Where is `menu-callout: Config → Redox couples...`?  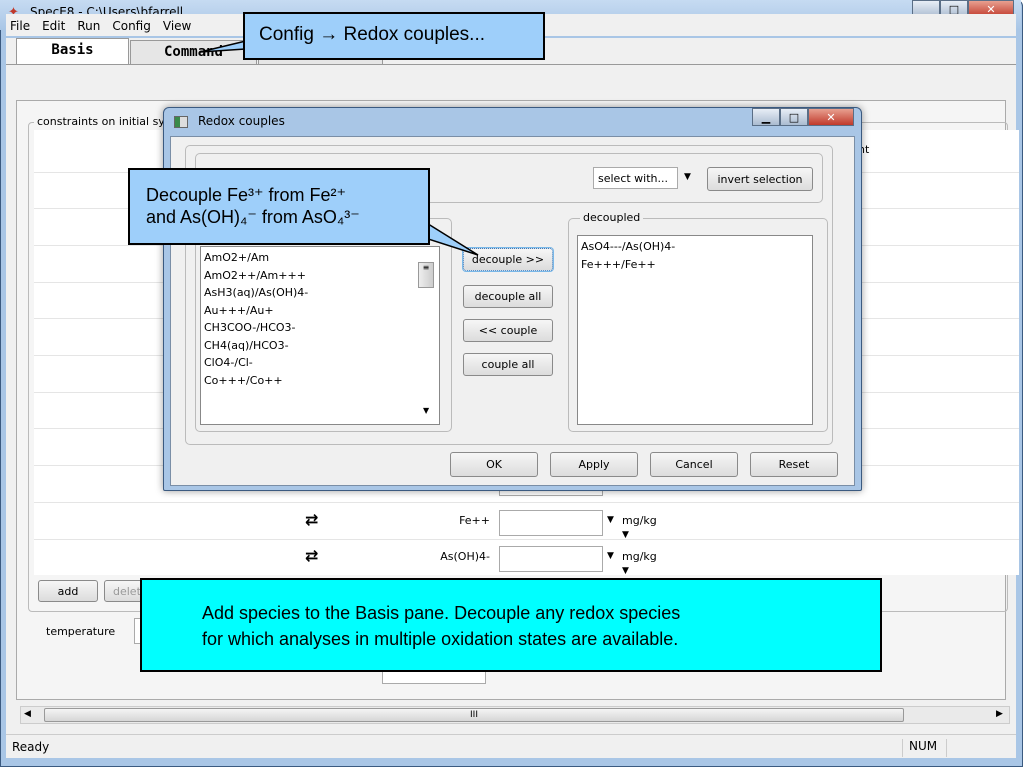
menu-callout: Config → Redox couples... is located at coordinates (394, 36).